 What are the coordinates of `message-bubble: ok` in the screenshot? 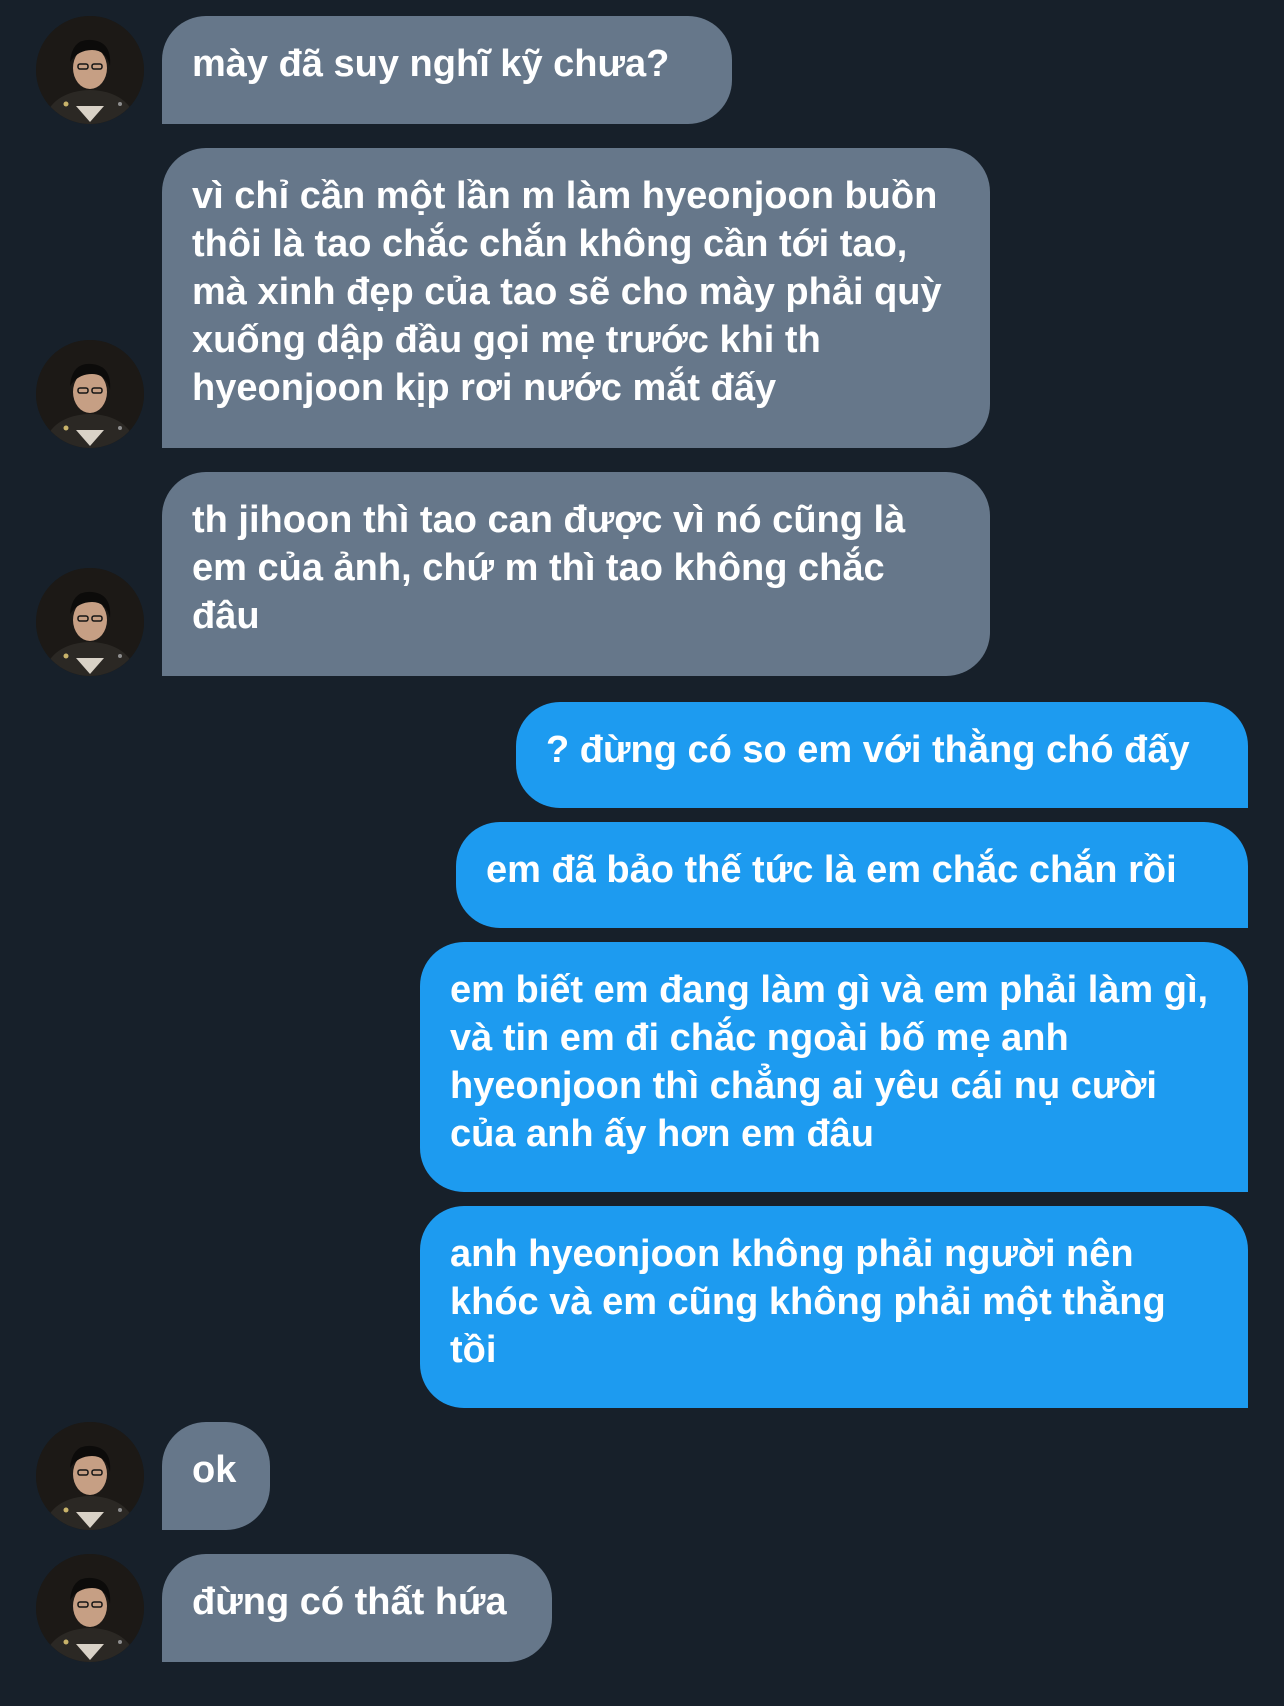 It's located at (216, 1476).